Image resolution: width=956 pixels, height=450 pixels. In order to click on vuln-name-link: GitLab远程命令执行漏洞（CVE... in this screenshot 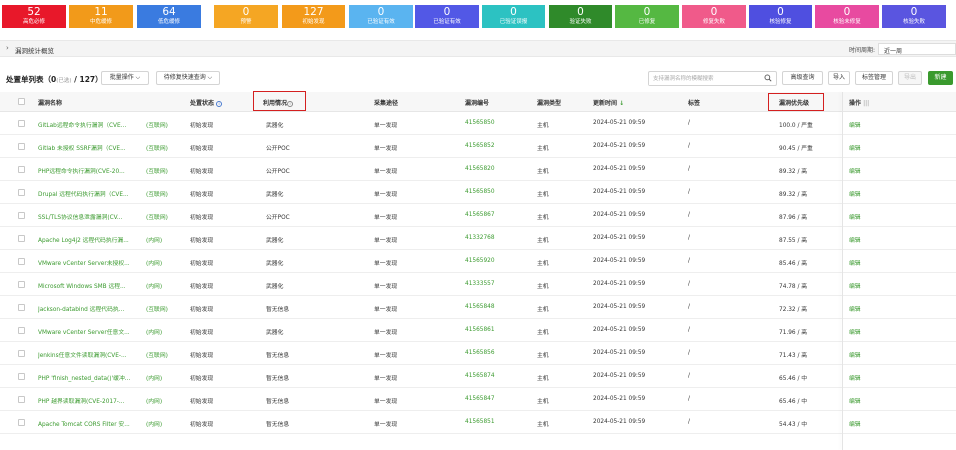, I will do `click(84, 124)`.